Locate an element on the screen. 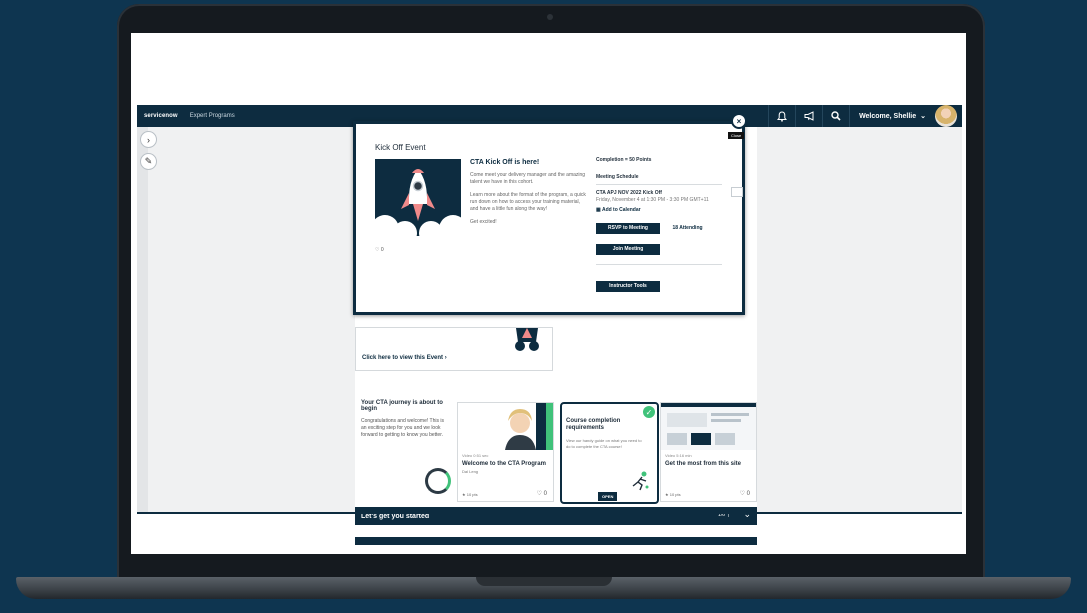 Image resolution: width=1087 pixels, height=613 pixels. view-event-link: Click here to view this Event › is located at coordinates (404, 358).